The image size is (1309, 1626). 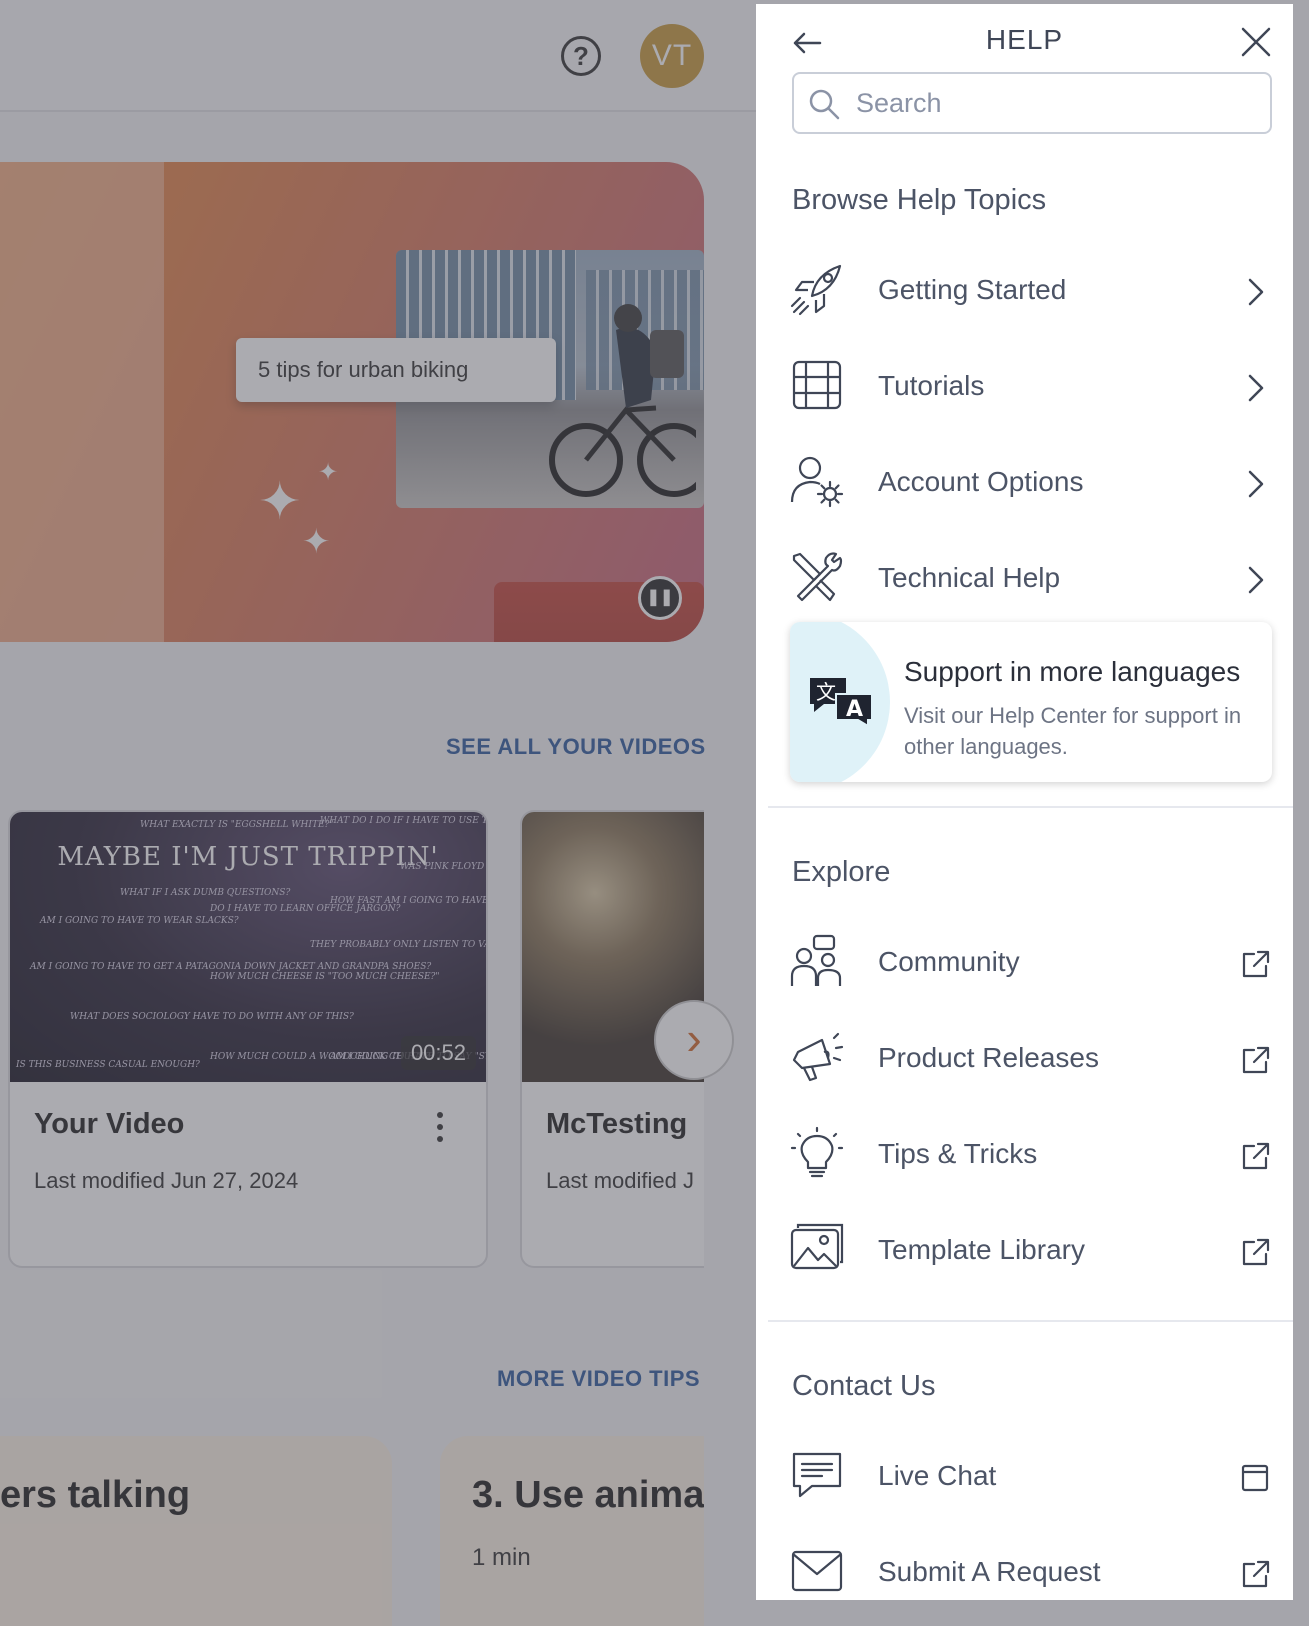 What do you see at coordinates (1030, 1478) in the screenshot?
I see `contact-live-chat: Live Chat` at bounding box center [1030, 1478].